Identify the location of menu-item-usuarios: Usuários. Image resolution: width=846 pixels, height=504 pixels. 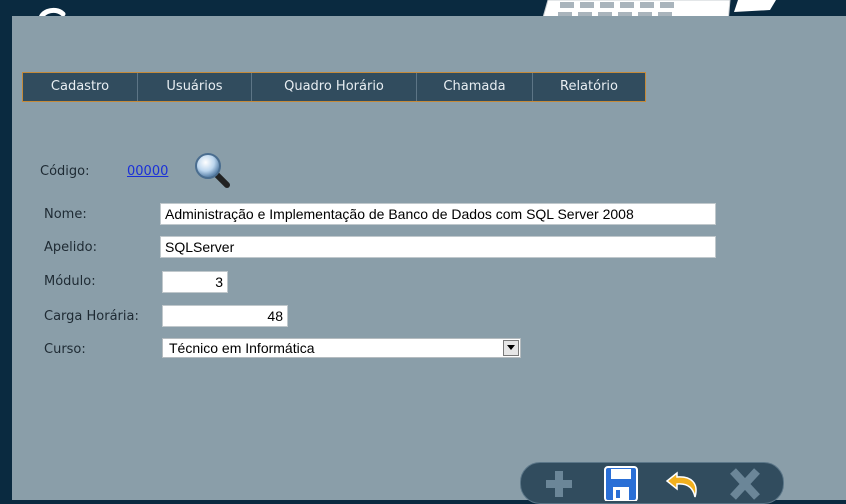
(195, 87).